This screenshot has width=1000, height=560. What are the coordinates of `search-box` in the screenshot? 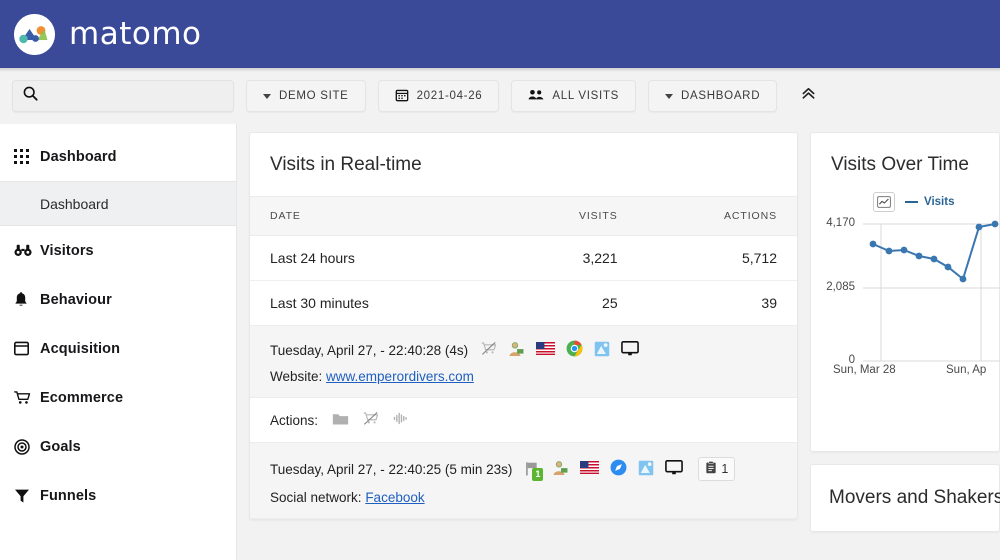 It's located at (123, 96).